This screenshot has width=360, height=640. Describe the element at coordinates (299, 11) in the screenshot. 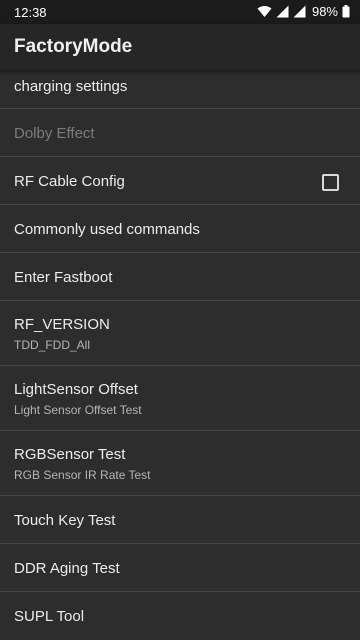

I see `signal-icon-secondary` at that location.